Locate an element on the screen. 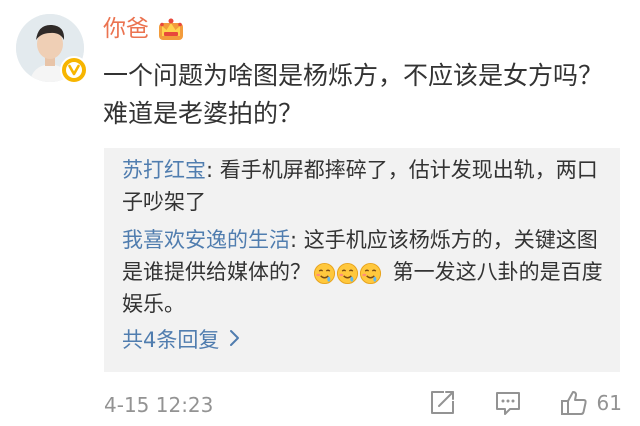 This screenshot has width=640, height=426. comment-icon is located at coordinates (508, 403).